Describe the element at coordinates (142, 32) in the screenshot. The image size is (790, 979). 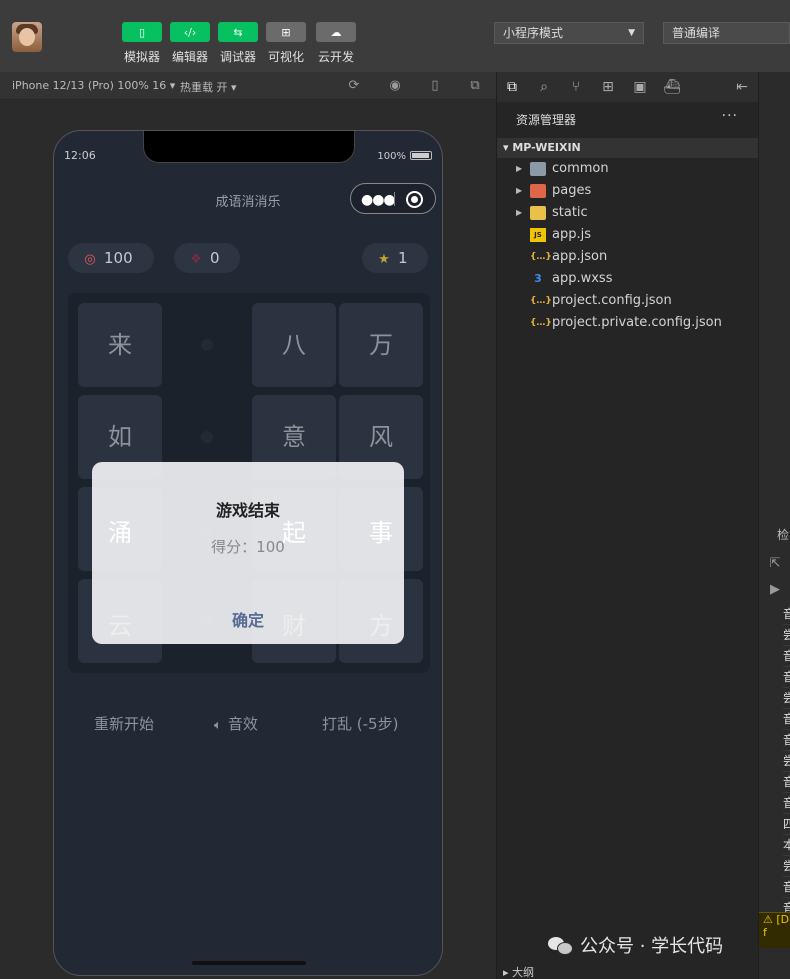
I see `phone-icon: ▯` at that location.